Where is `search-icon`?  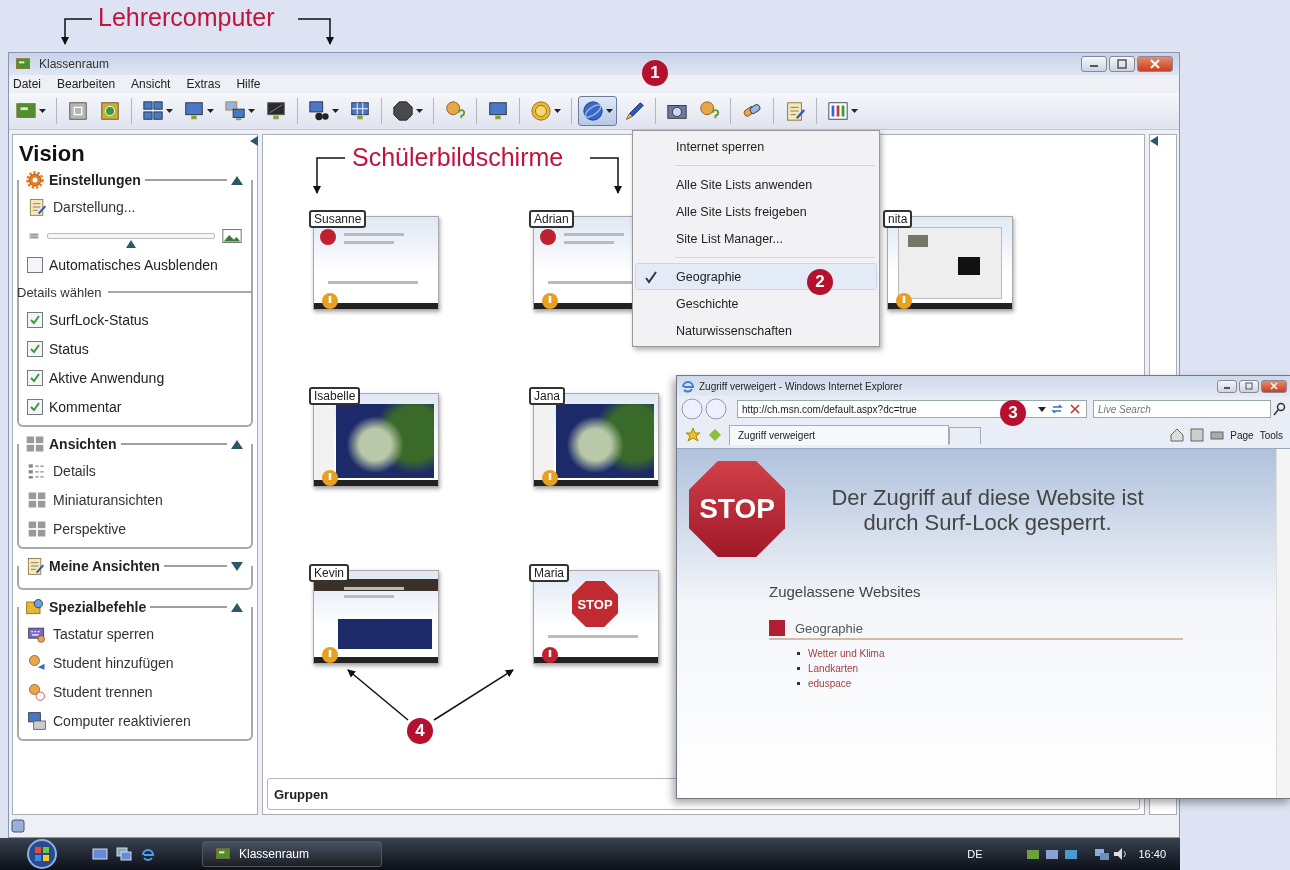 search-icon is located at coordinates (1280, 409).